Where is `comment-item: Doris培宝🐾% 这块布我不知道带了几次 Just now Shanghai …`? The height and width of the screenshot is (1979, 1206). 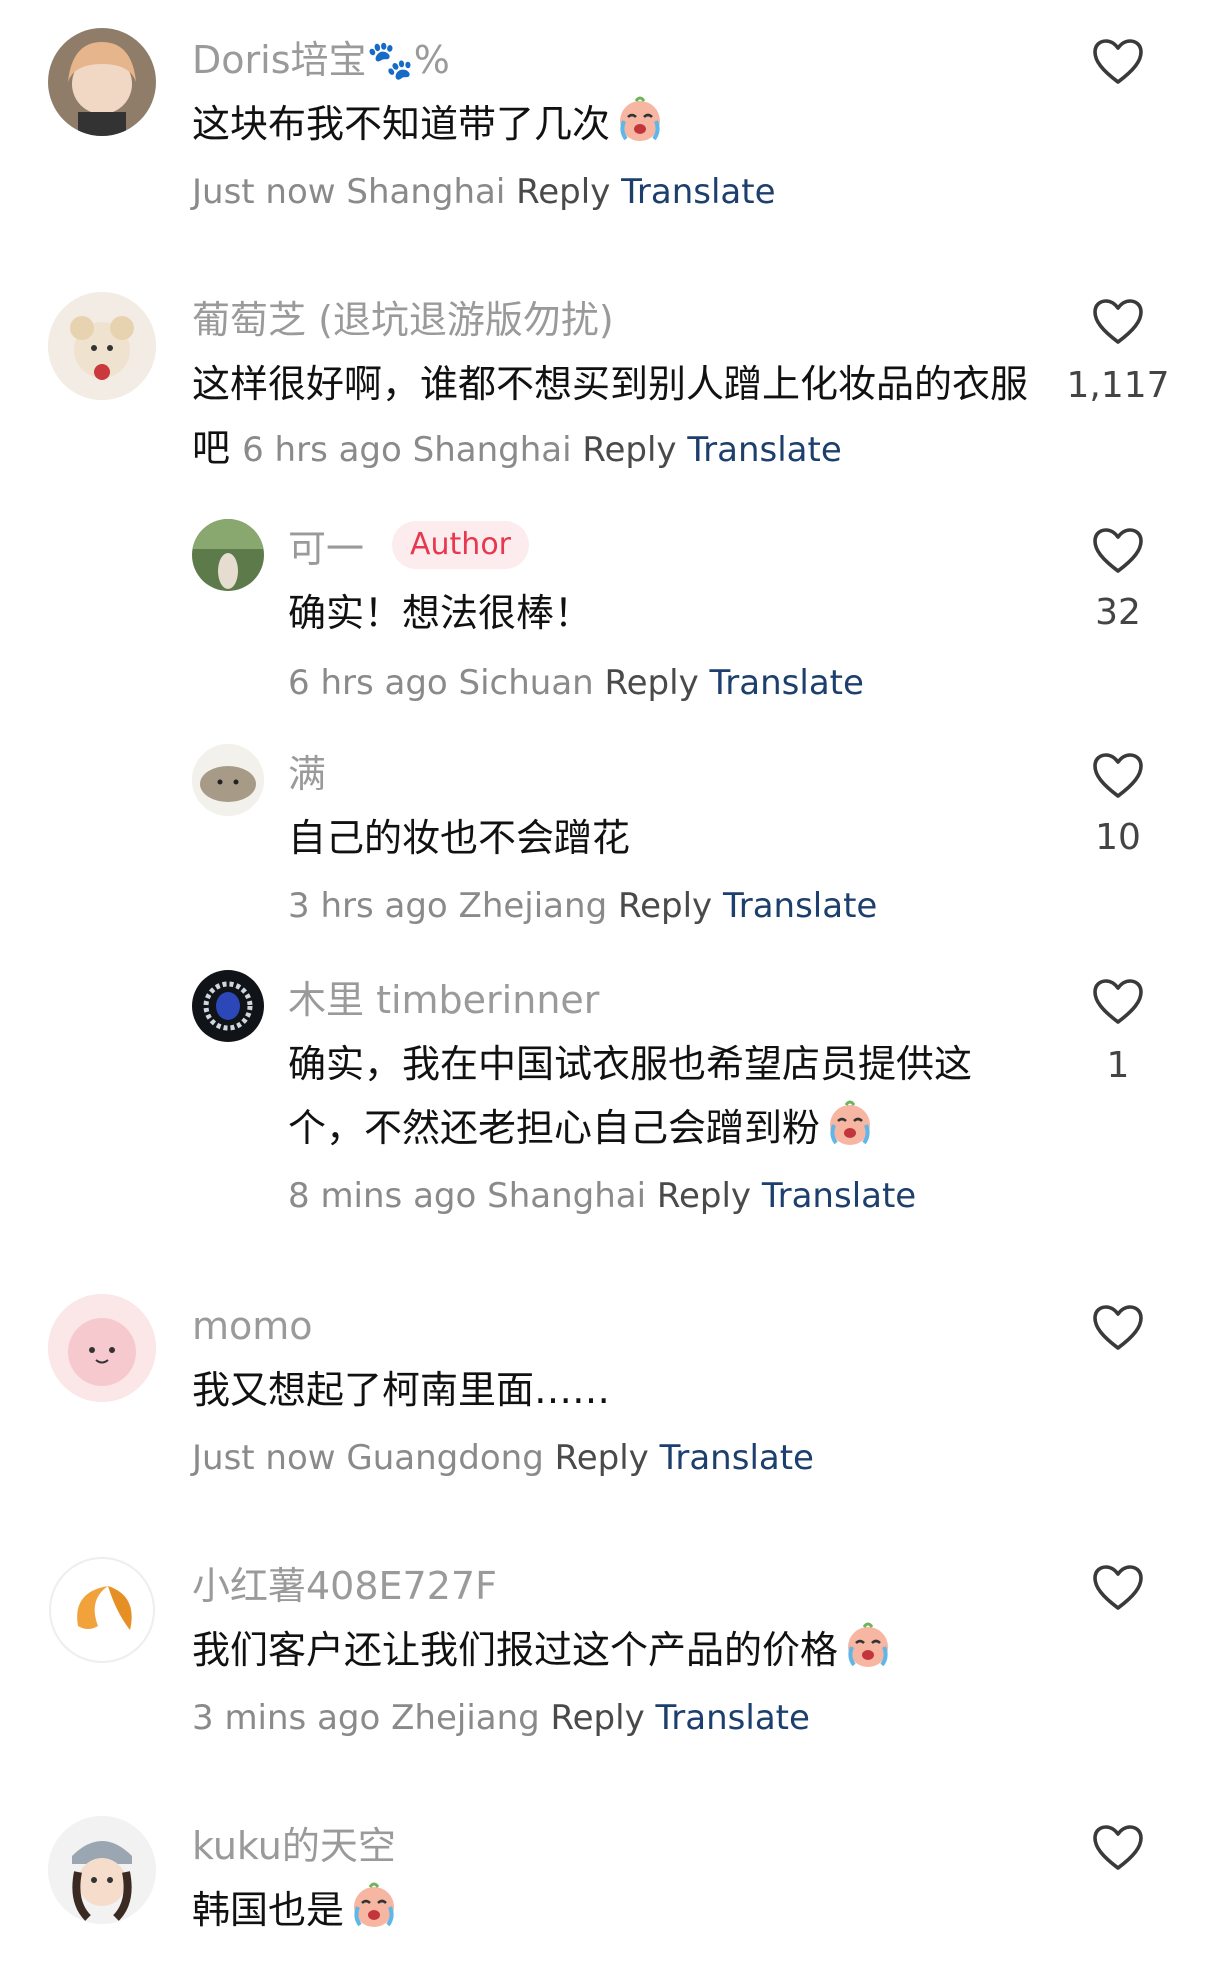 comment-item: Doris培宝🐾% 这块布我不知道带了几次 Just now Shanghai … is located at coordinates (603, 120).